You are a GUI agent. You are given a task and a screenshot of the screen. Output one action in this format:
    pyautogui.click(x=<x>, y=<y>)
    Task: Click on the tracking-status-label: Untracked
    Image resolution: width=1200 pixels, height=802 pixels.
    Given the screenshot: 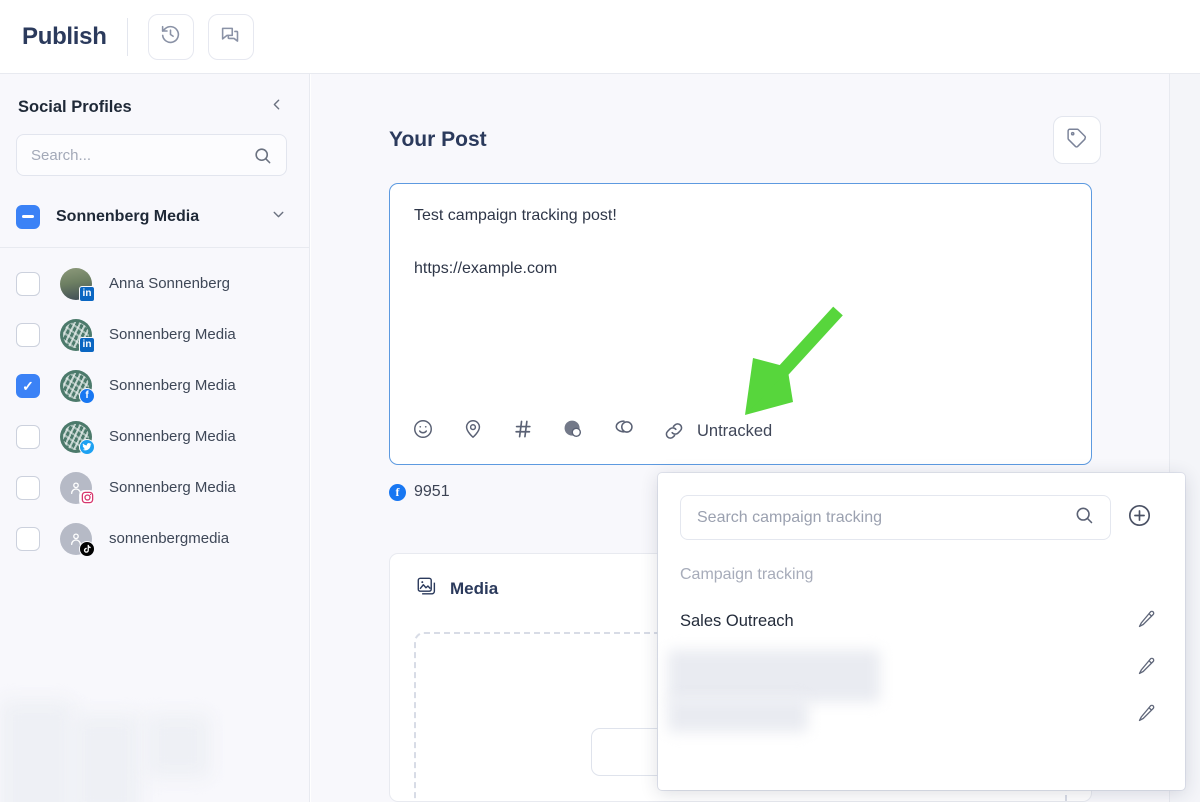 What is the action you would take?
    pyautogui.click(x=735, y=430)
    